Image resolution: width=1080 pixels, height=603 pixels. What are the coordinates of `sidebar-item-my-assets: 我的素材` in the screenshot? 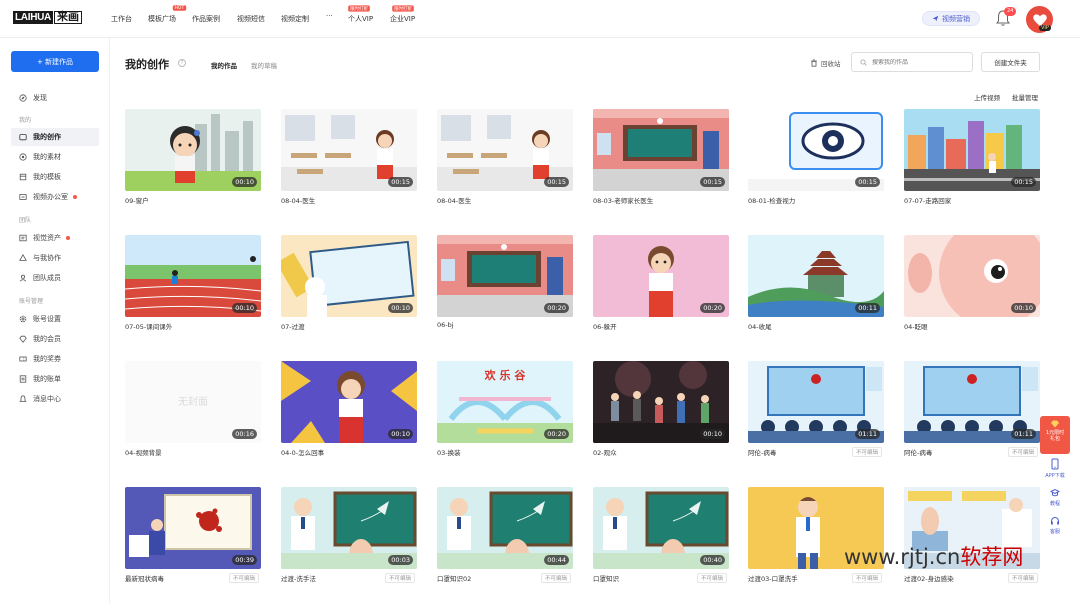 It's located at (55, 157).